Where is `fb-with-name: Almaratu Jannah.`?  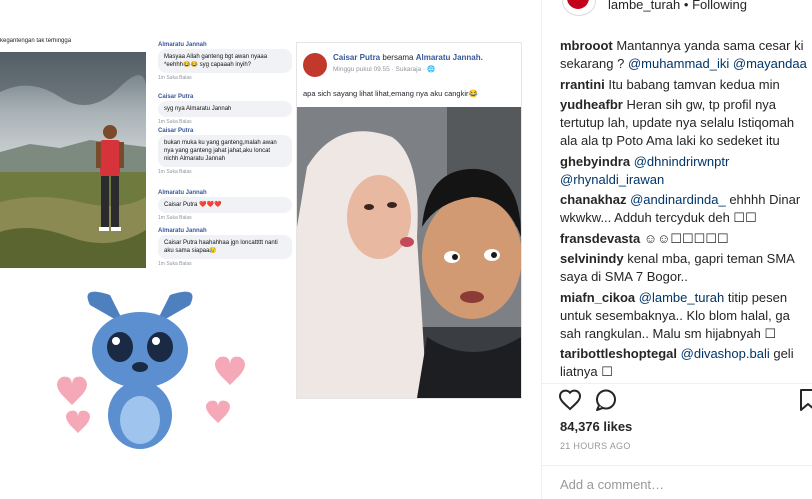
fb-with-name: Almaratu Jannah. is located at coordinates (449, 57).